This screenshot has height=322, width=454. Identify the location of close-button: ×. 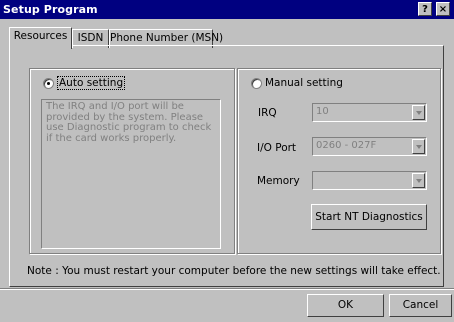
(443, 9).